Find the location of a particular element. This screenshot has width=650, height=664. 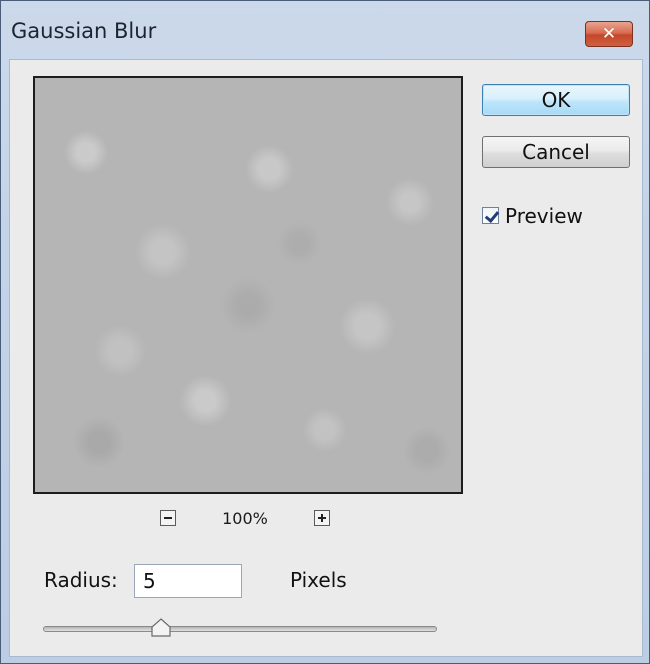

zoom-in-button is located at coordinates (322, 518).